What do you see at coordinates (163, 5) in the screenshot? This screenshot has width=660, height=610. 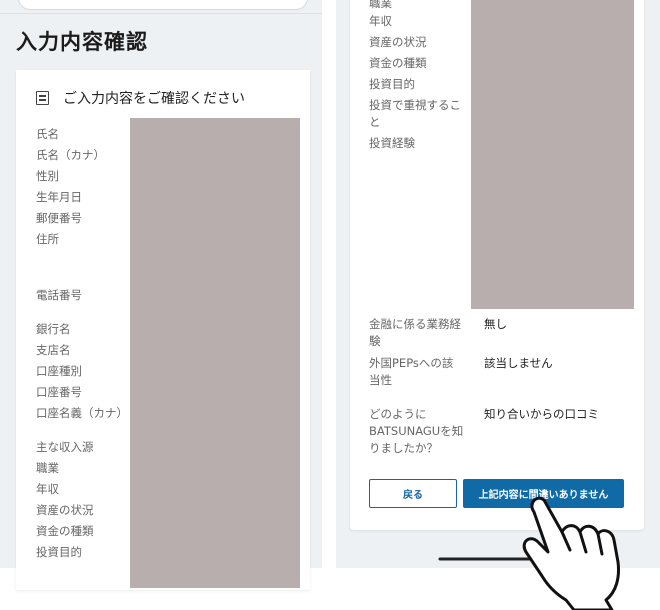 I see `header-search-bar` at bounding box center [163, 5].